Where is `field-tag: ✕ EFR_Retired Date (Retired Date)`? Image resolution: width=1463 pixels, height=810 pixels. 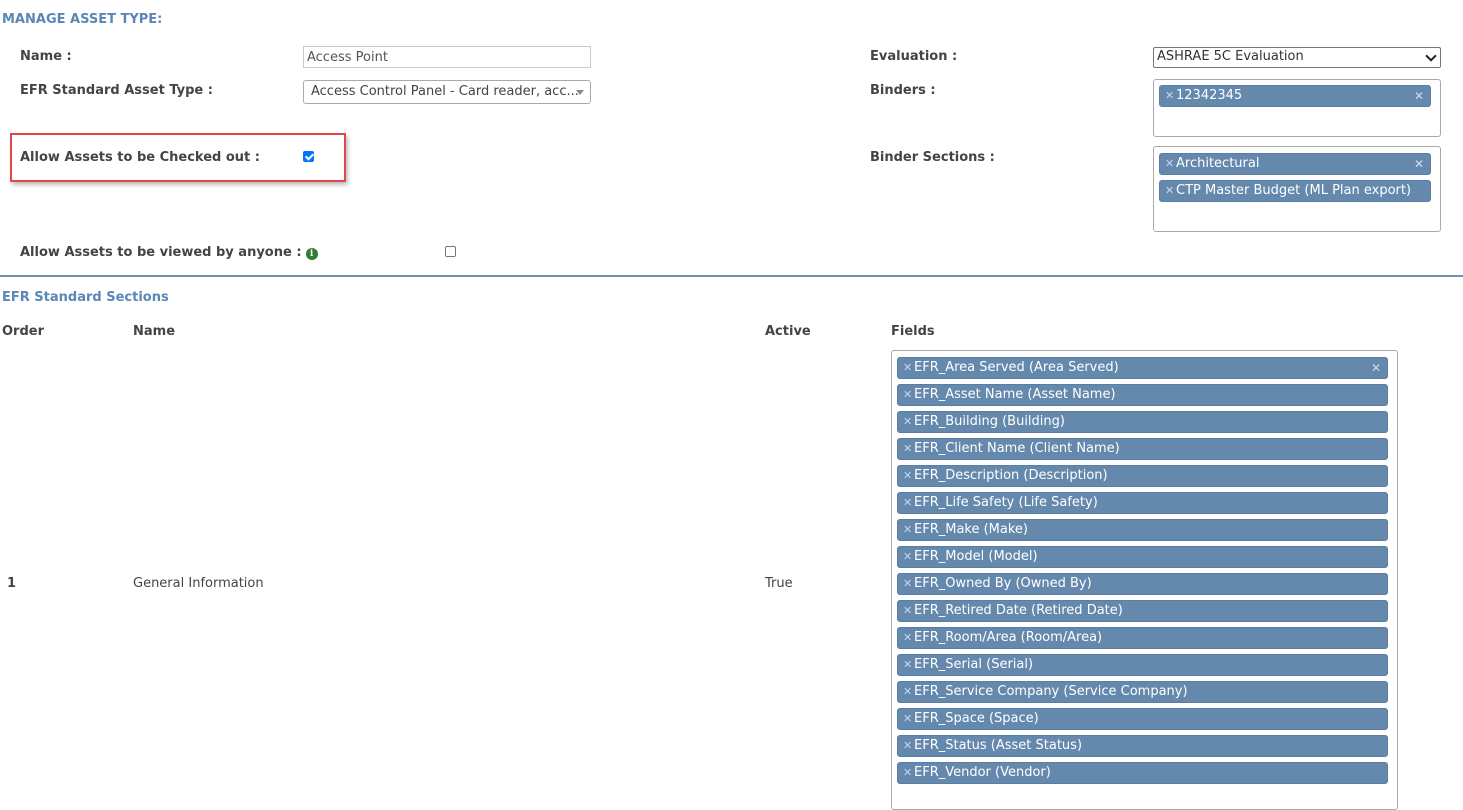 field-tag: ✕ EFR_Retired Date (Retired Date) is located at coordinates (1142, 611).